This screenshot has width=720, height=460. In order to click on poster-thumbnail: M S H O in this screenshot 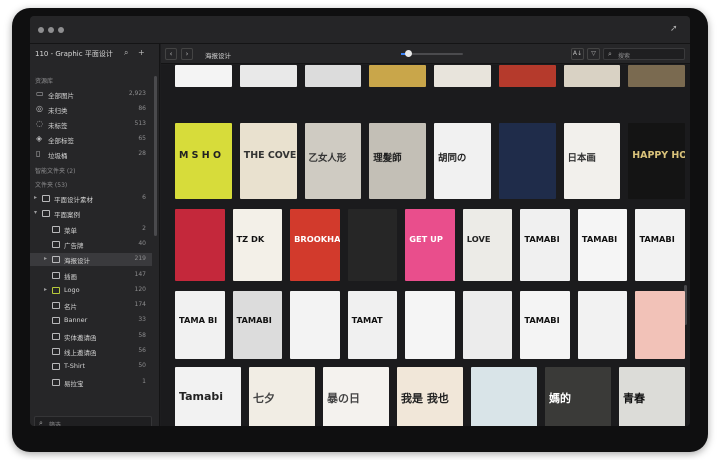, I will do `click(203, 161)`.